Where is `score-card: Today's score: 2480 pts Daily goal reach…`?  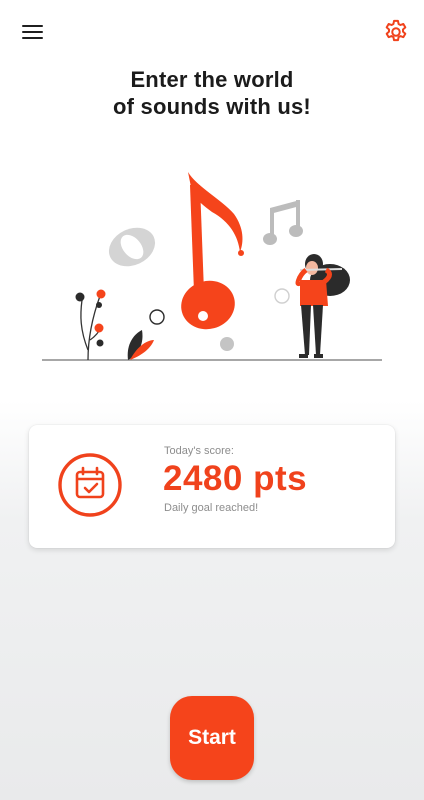
score-card: Today's score: 2480 pts Daily goal reach… is located at coordinates (212, 486).